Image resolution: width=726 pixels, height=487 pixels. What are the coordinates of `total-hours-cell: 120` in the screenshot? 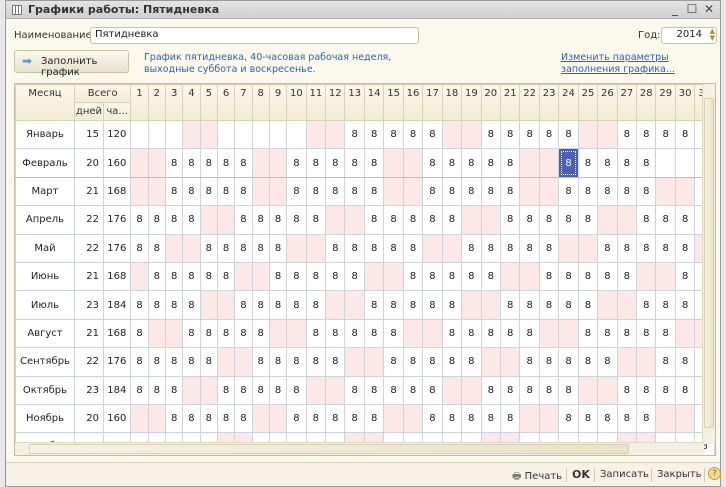 It's located at (117, 134).